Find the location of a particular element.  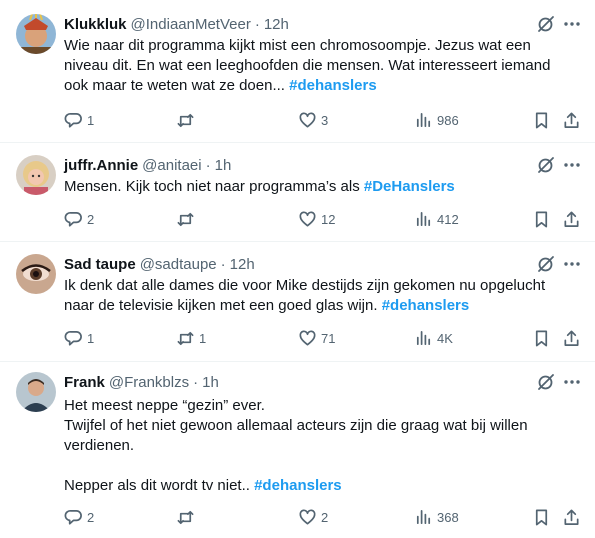

display-name: Frank is located at coordinates (84, 382).